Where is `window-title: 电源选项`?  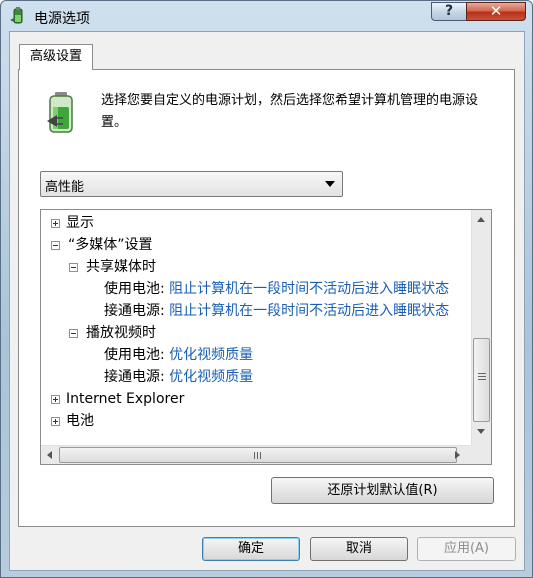 window-title: 电源选项 is located at coordinates (62, 19).